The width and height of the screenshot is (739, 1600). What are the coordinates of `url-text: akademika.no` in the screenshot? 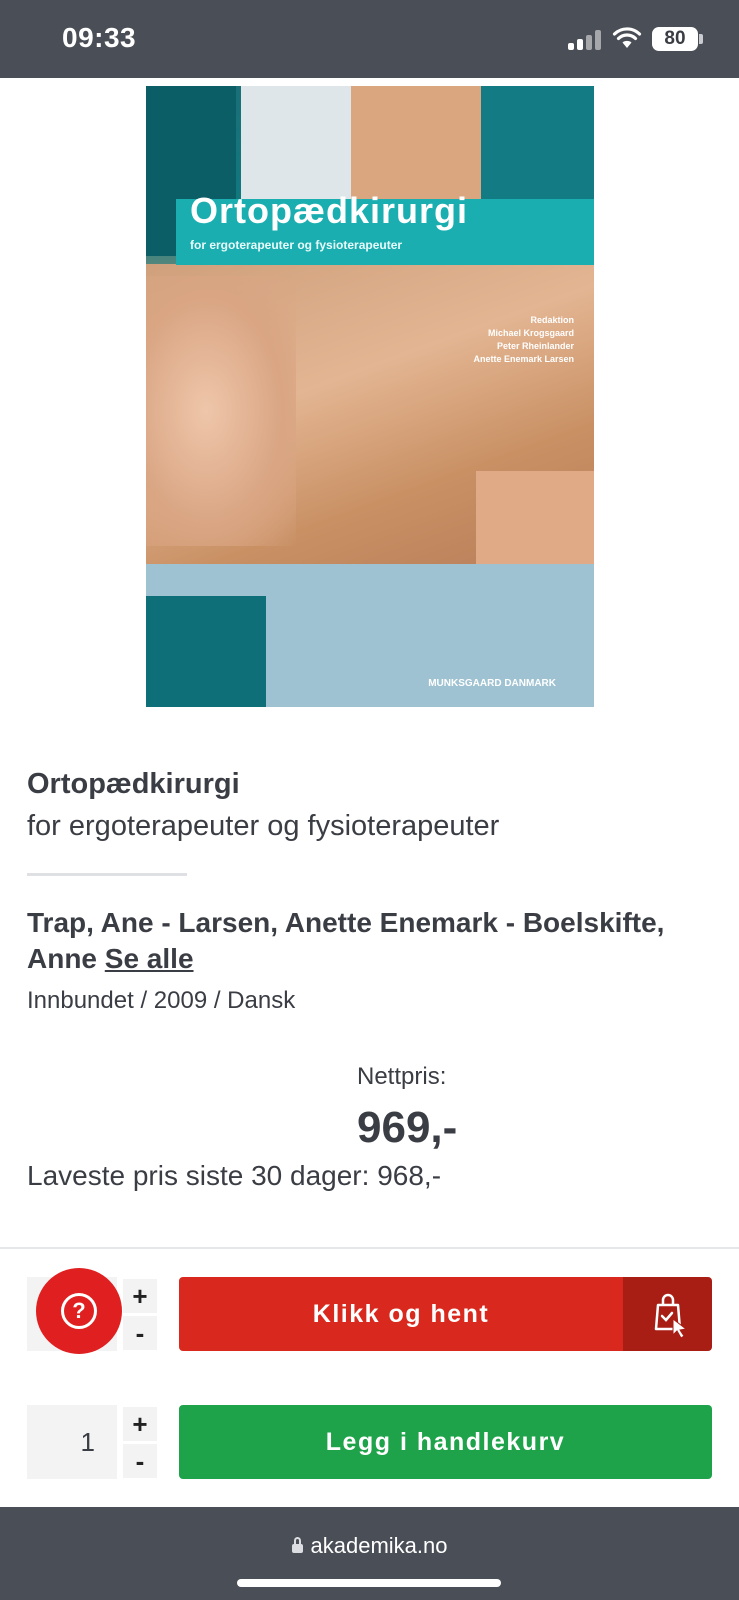 It's located at (379, 1545).